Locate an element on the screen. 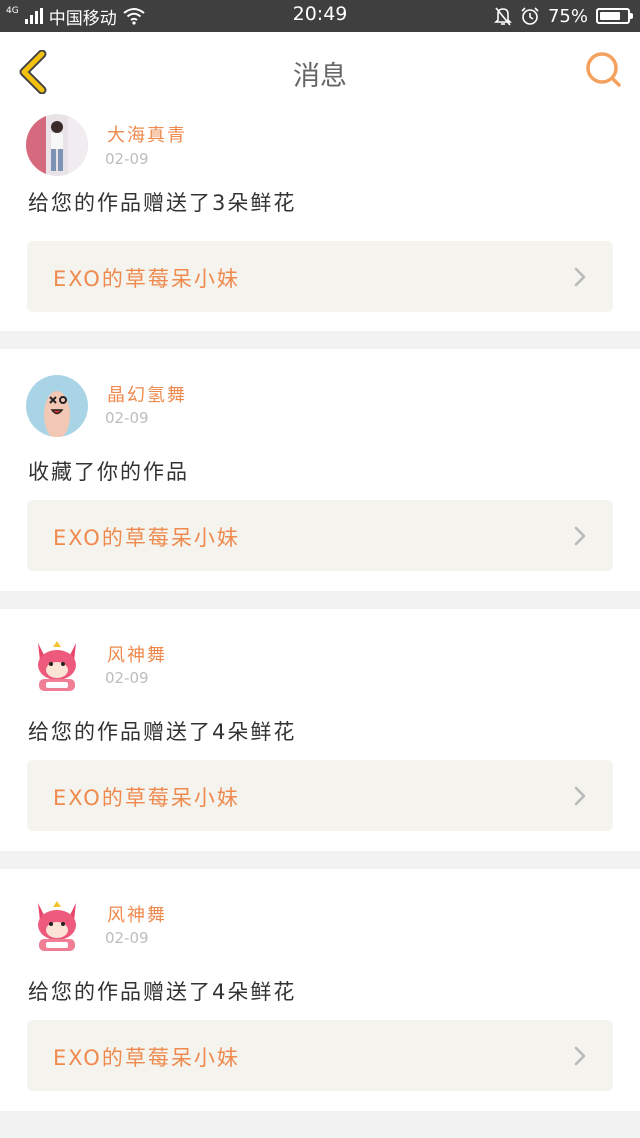 The image size is (640, 1138). status-bar: 4G 中国移动 20:49 75% is located at coordinates (320, 16).